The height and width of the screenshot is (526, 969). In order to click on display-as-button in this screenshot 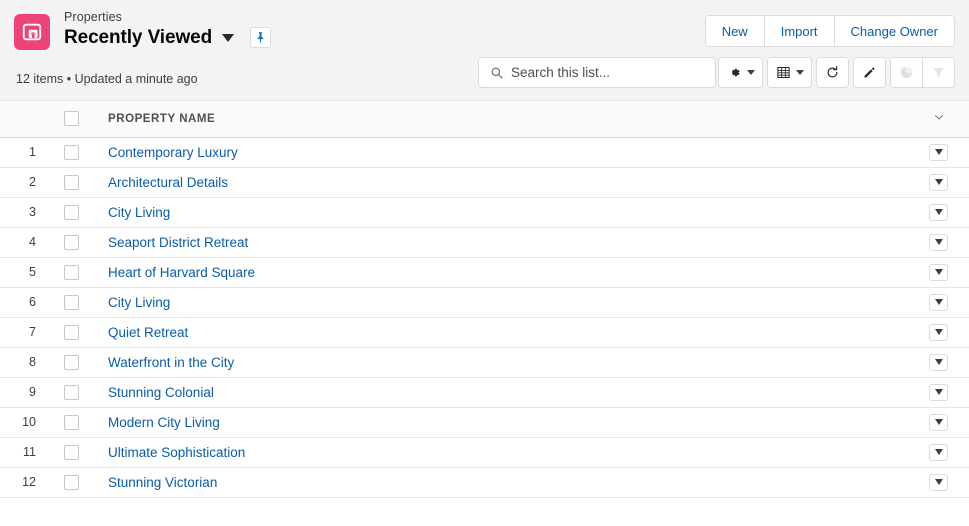, I will do `click(789, 72)`.